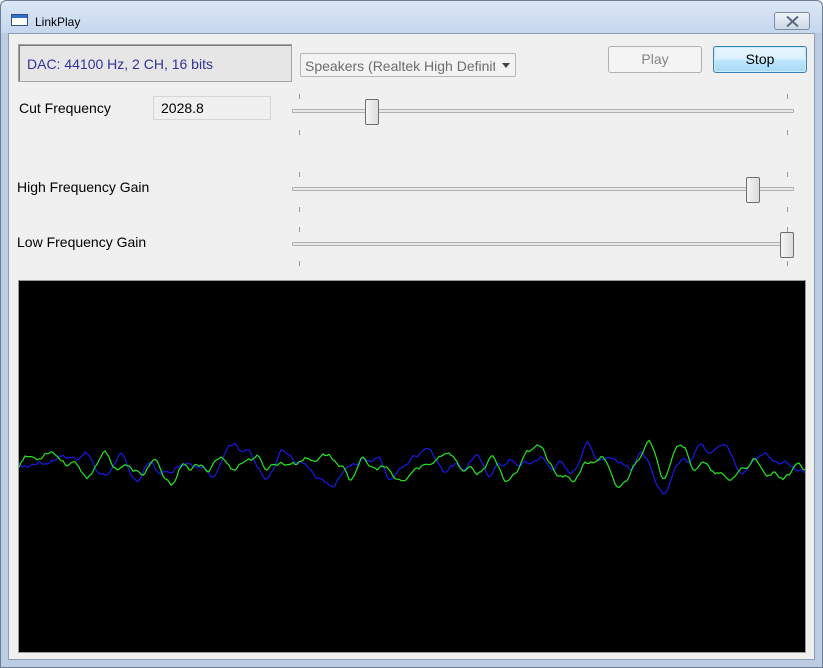 The height and width of the screenshot is (668, 823). Describe the element at coordinates (212, 108) in the screenshot. I see `cut-frequency-field: 2028.8` at that location.